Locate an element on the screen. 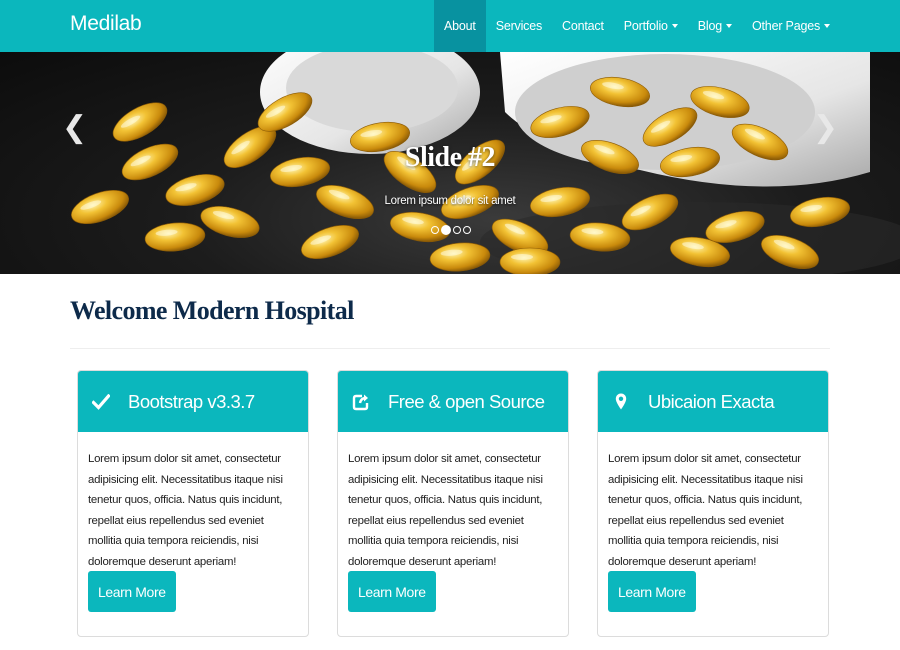 This screenshot has height=650, width=900. carousel-next-button: ❯ is located at coordinates (825, 127).